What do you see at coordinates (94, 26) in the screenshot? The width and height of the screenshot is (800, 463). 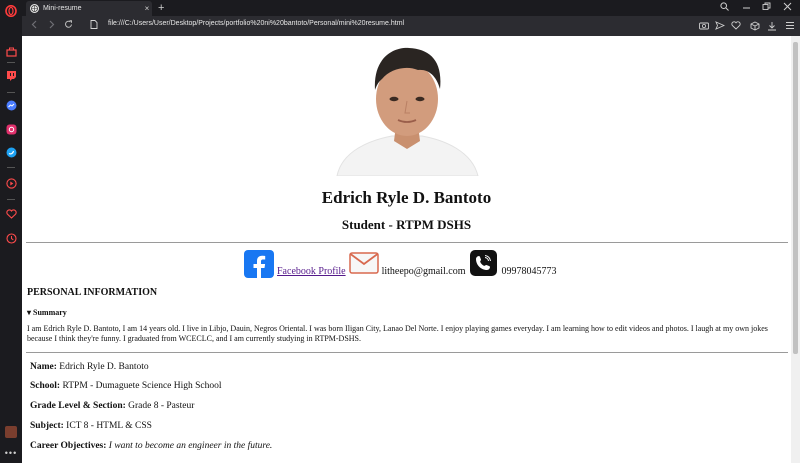 I see `file-icon` at bounding box center [94, 26].